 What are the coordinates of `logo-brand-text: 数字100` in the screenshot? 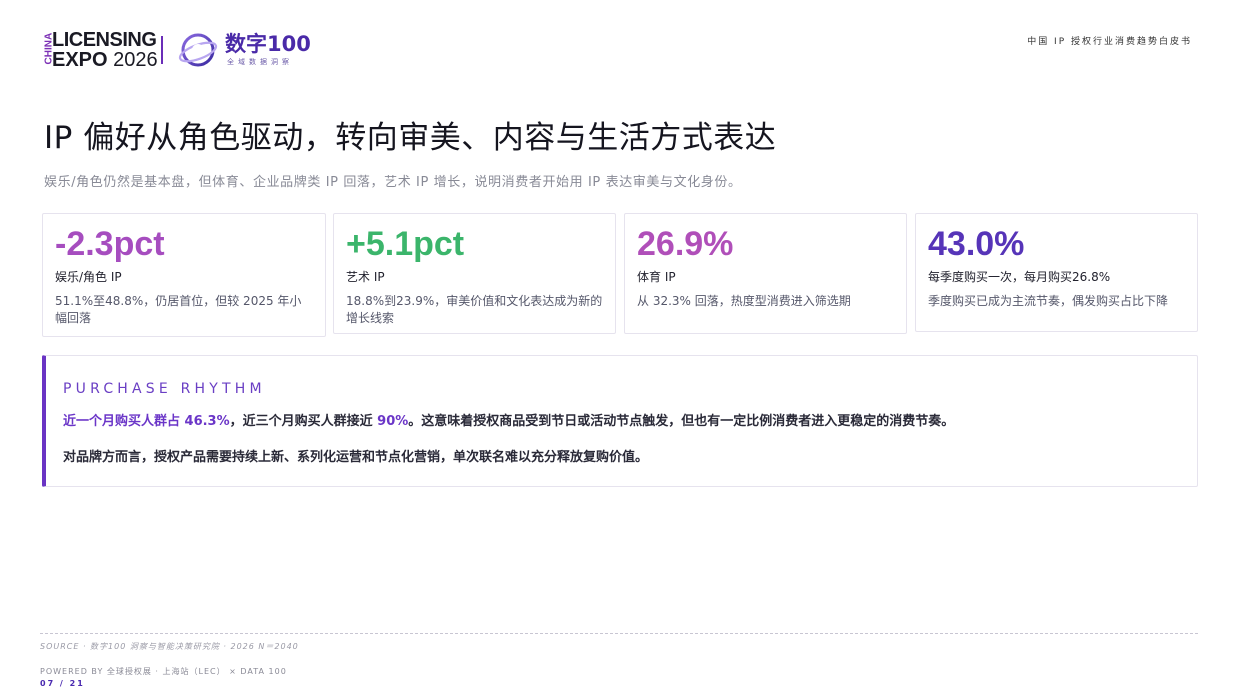 It's located at (268, 44).